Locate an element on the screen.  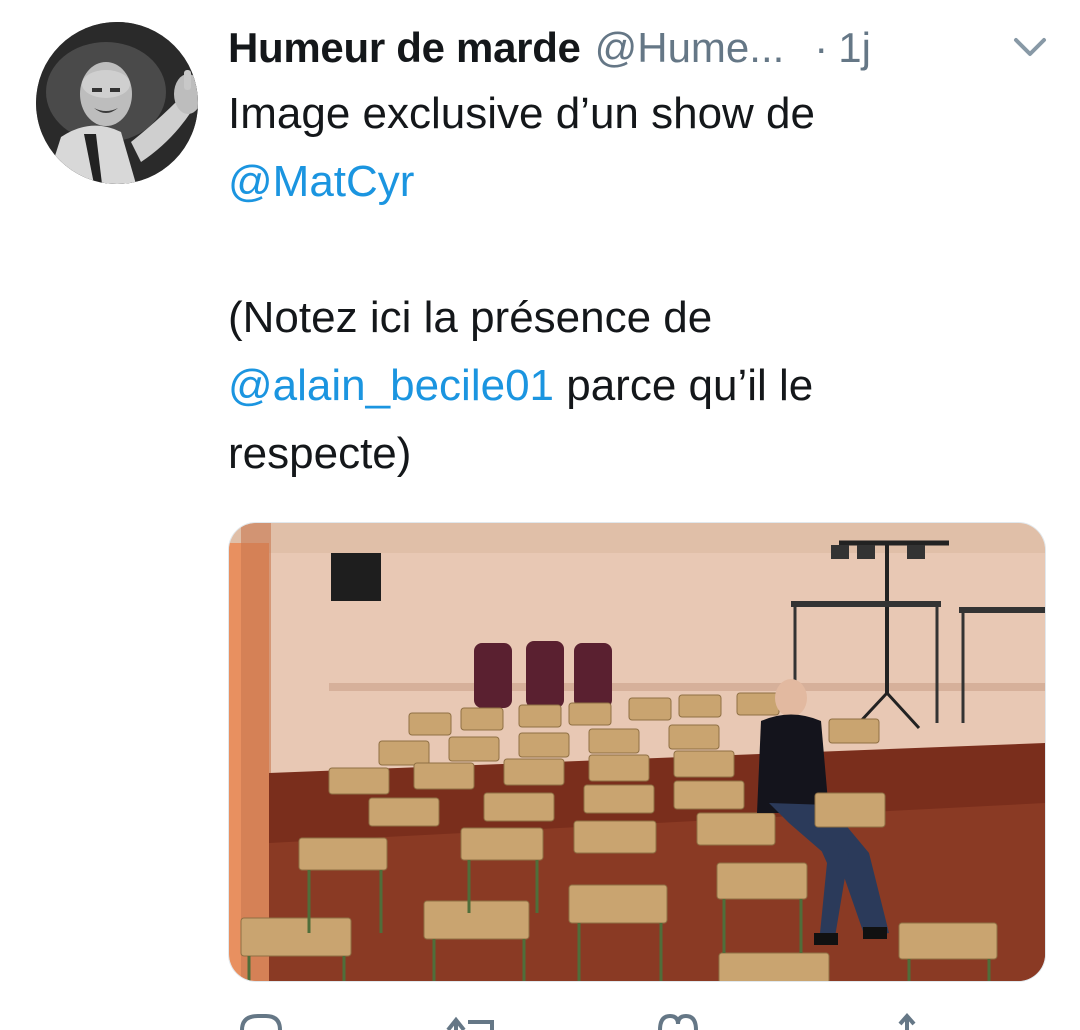
tweet-text-line: (Notez ici la présence de is located at coordinates (470, 317).